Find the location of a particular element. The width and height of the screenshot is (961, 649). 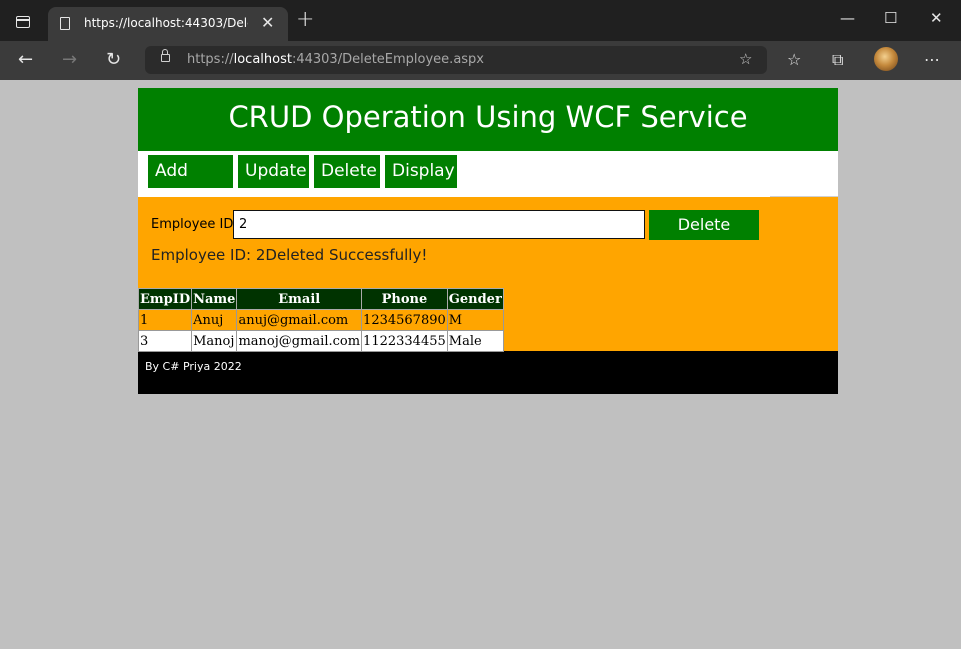

cell-phone: 1234567890 is located at coordinates (404, 320).